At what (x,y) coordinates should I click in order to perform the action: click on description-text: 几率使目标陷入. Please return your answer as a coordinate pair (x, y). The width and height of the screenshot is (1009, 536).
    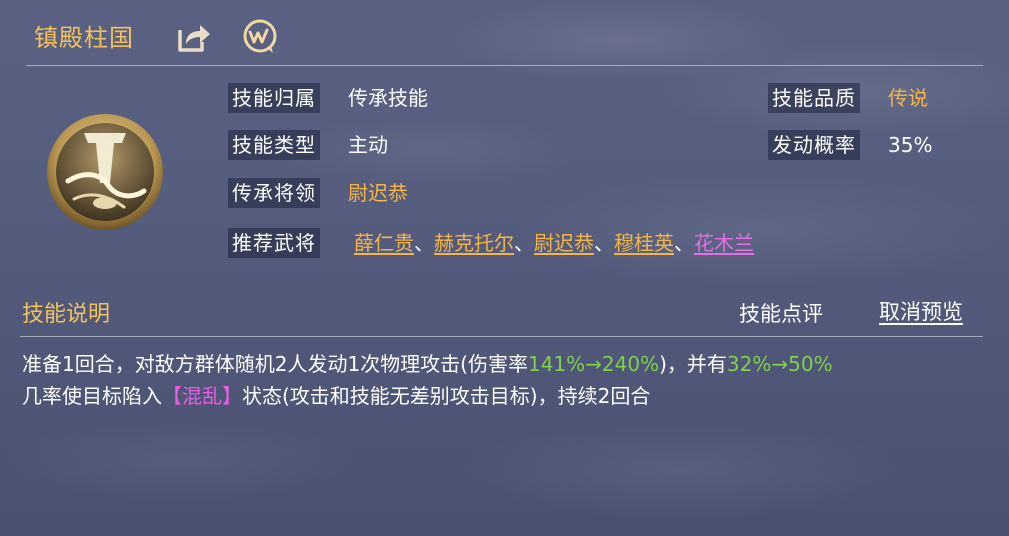
    Looking at the image, I should click on (92, 396).